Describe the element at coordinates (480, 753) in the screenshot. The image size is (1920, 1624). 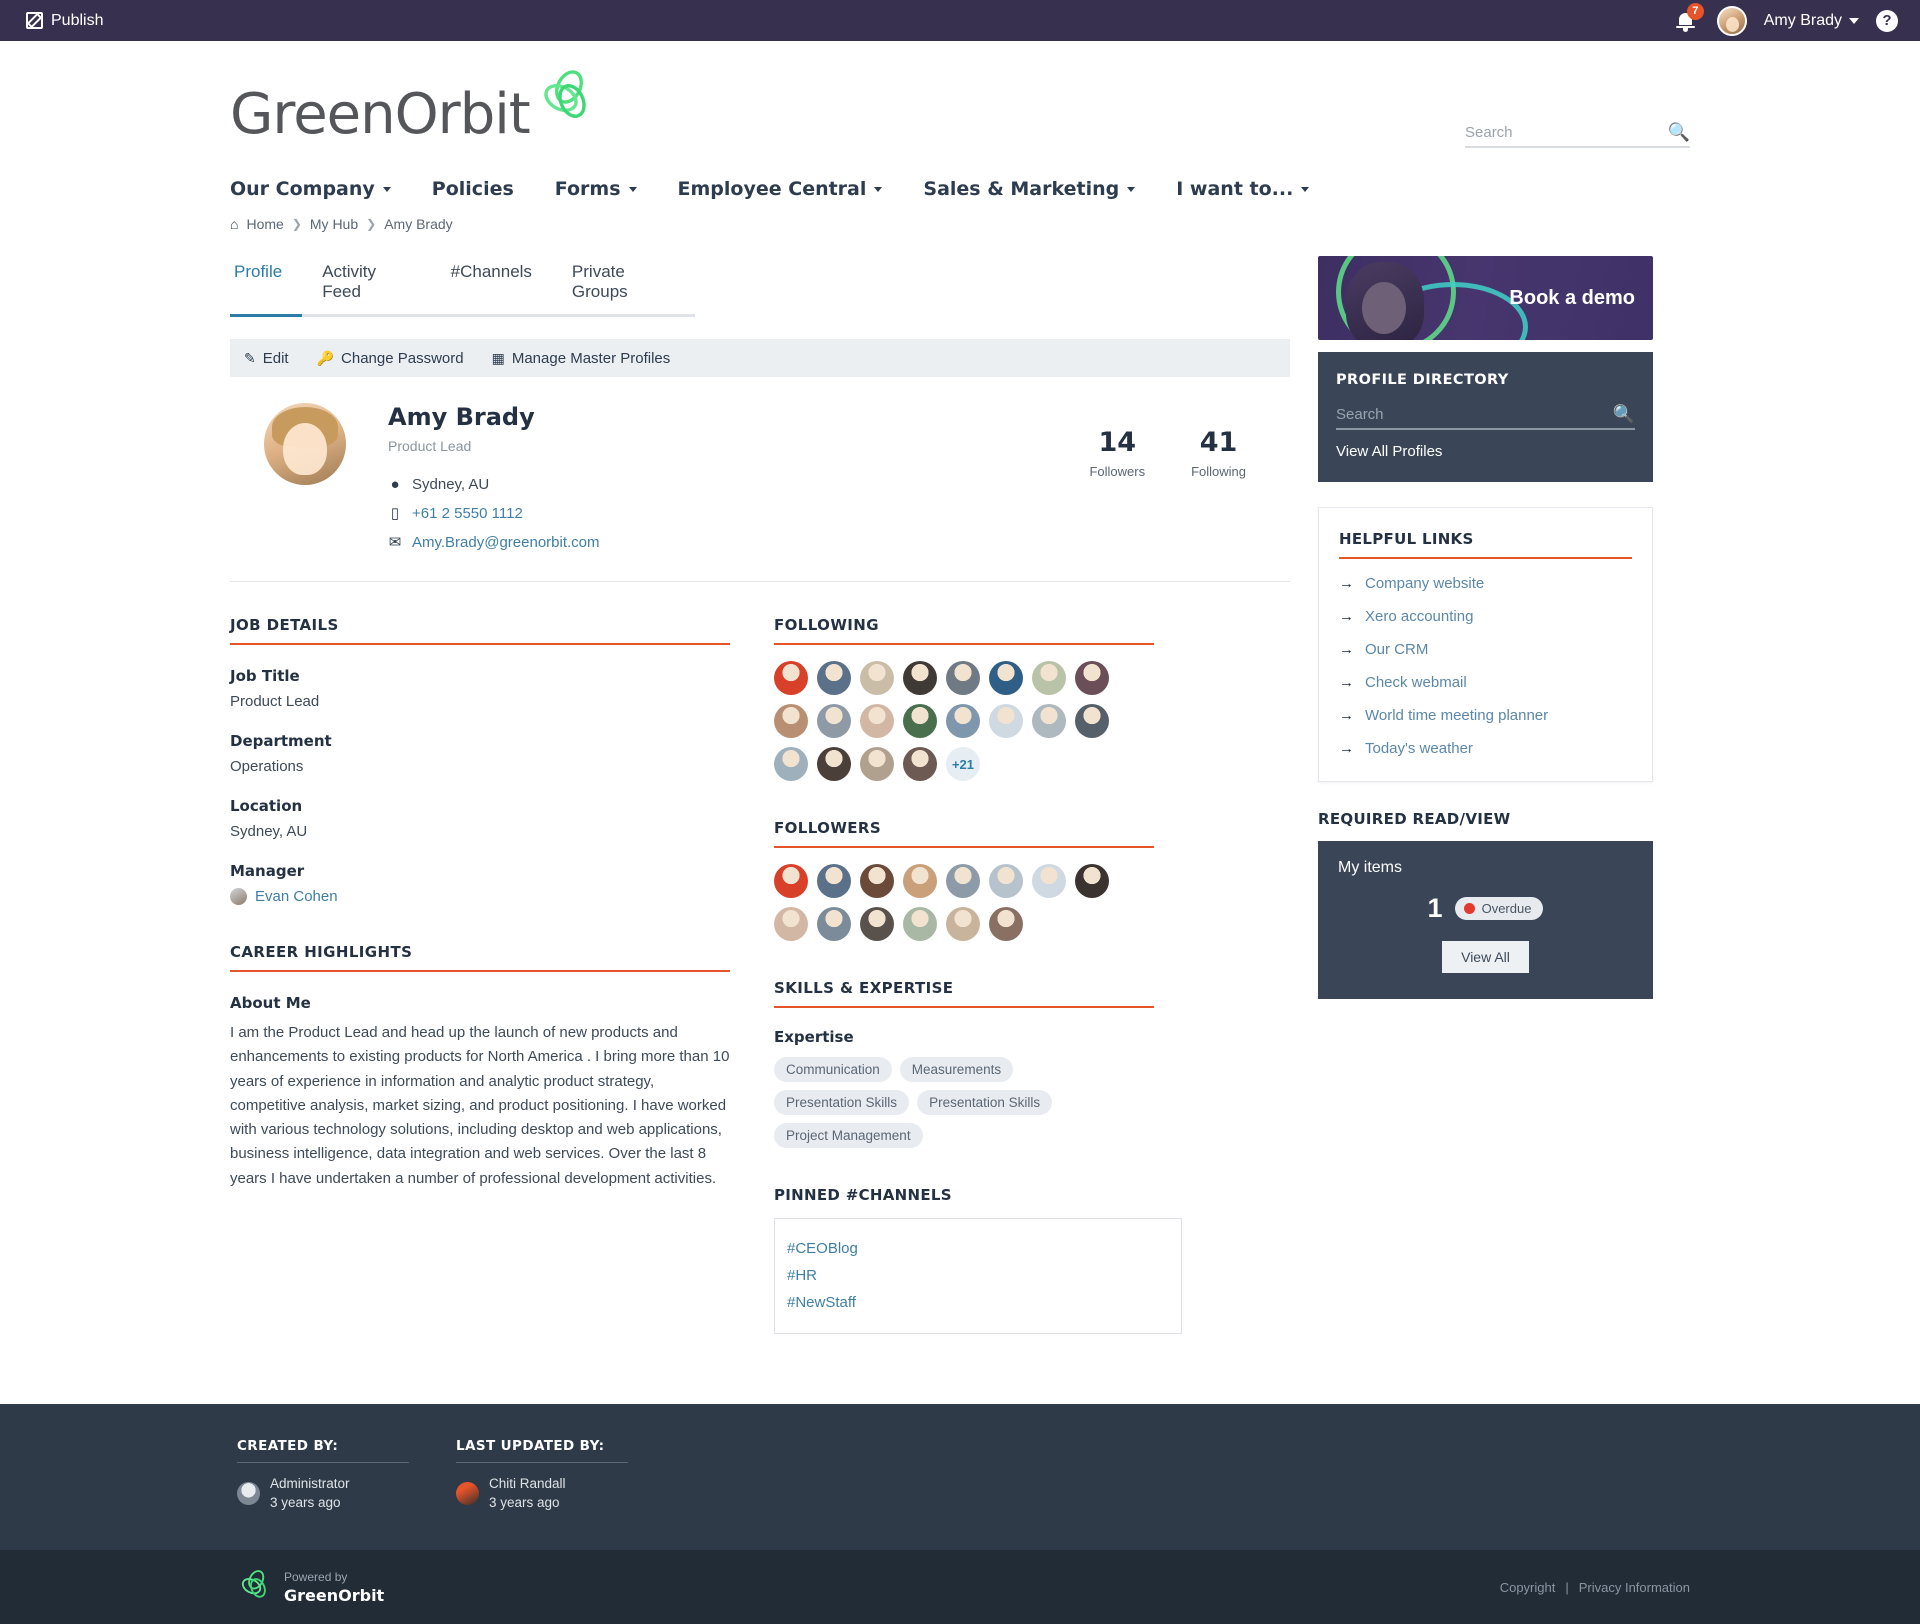
I see `field-department: Department Operations` at that location.